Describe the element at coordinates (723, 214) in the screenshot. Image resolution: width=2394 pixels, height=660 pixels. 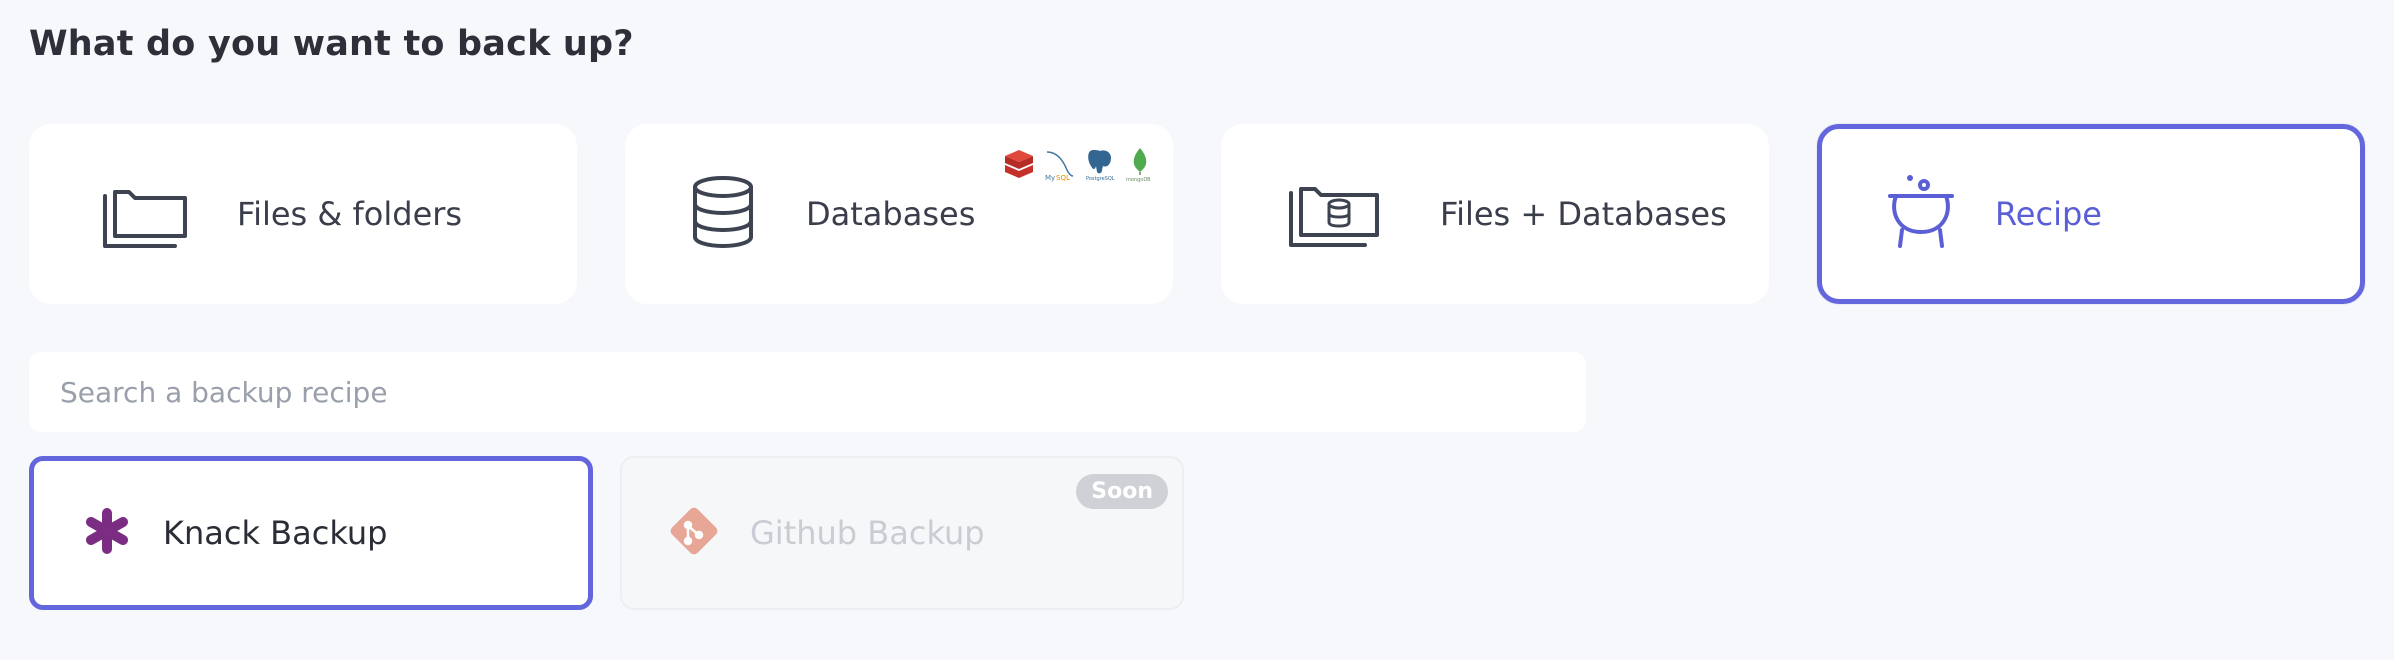
I see `database-icon` at that location.